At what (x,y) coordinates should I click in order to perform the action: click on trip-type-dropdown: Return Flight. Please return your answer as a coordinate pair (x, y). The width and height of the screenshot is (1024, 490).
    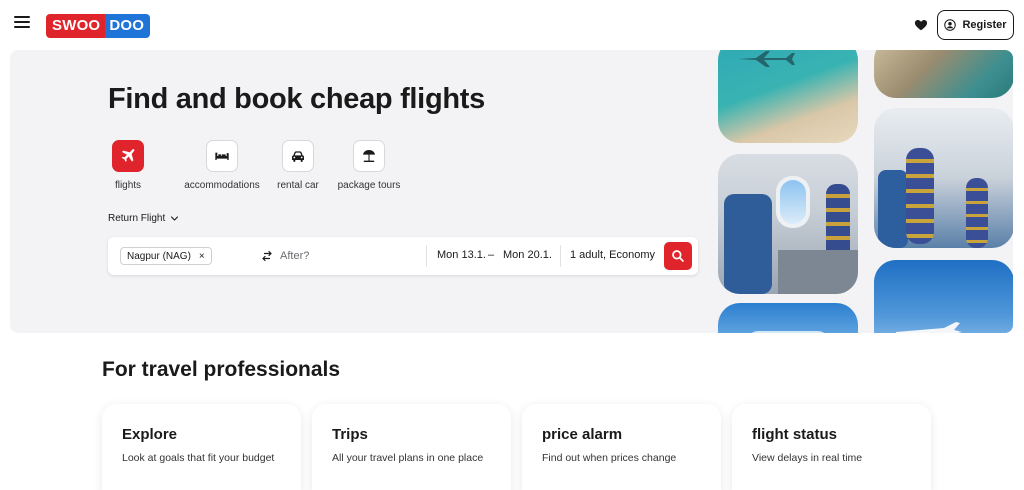
    Looking at the image, I should click on (143, 218).